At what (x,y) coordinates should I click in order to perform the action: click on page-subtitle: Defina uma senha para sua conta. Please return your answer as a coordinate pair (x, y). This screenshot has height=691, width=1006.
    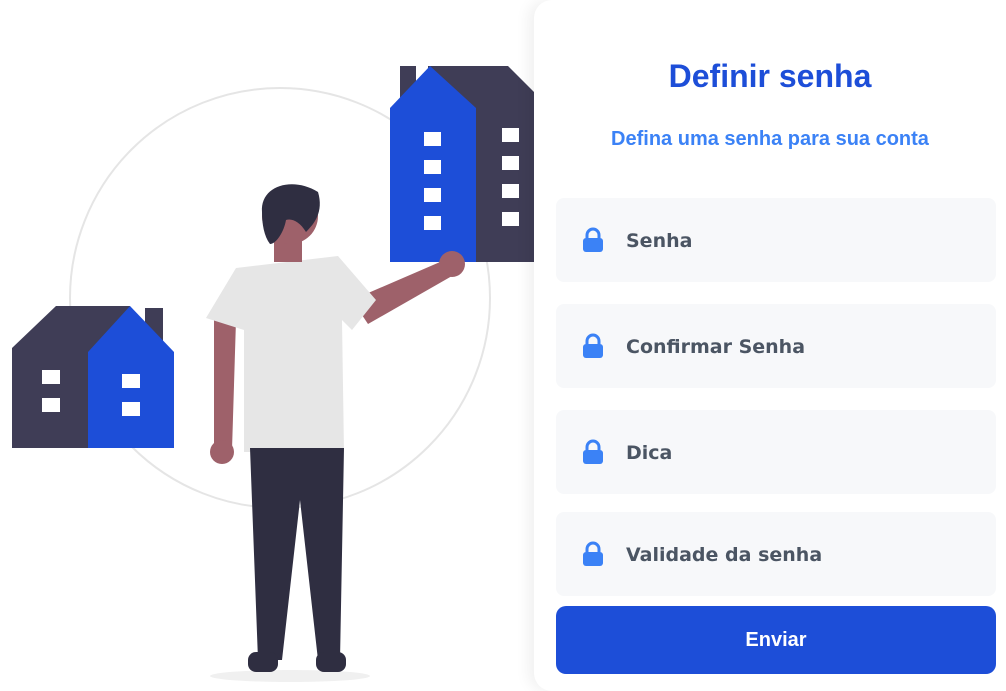
    Looking at the image, I should click on (770, 139).